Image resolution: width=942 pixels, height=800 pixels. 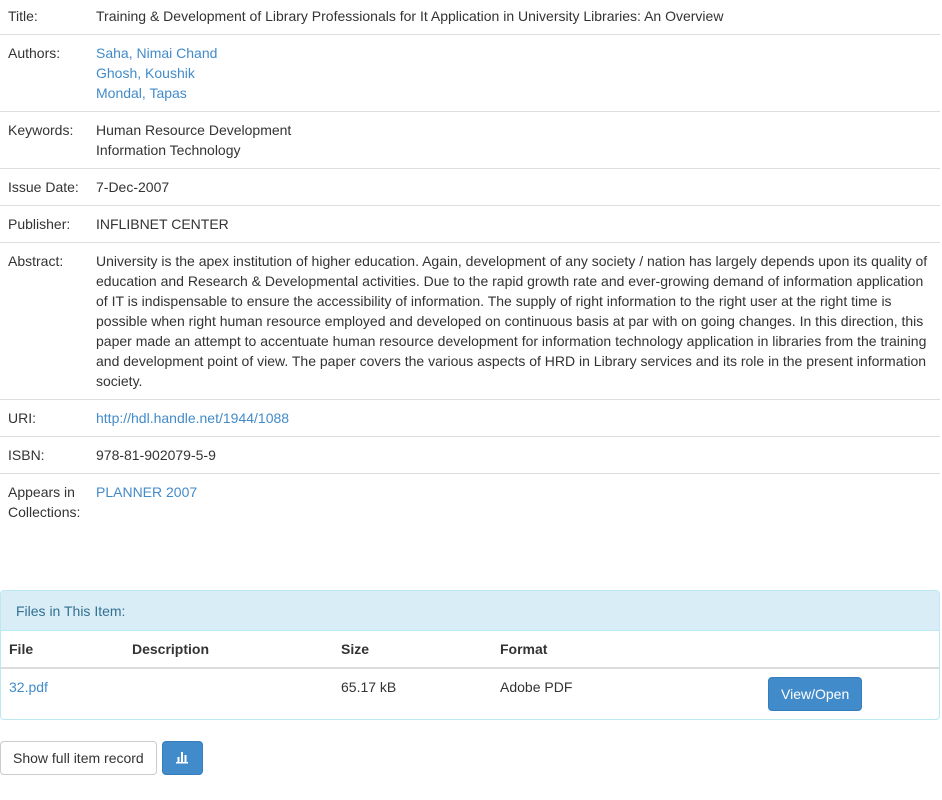 I want to click on table-row: 32.pdf 65.17 kB Adobe PDF View/Open, so click(x=470, y=693).